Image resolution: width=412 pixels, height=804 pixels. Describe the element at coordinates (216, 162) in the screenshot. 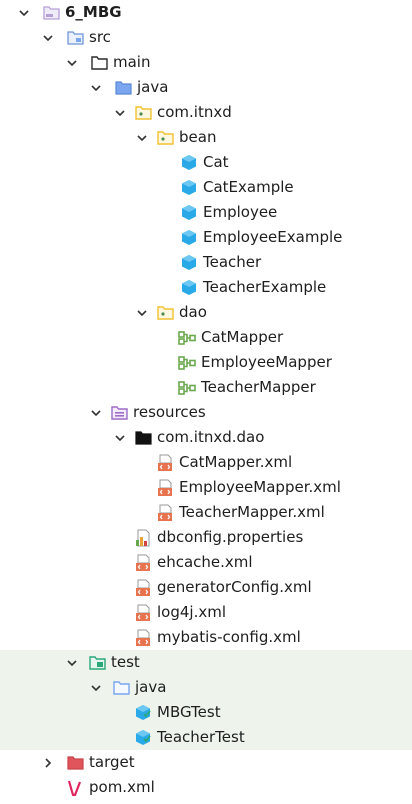

I see `class-label: Cat` at that location.